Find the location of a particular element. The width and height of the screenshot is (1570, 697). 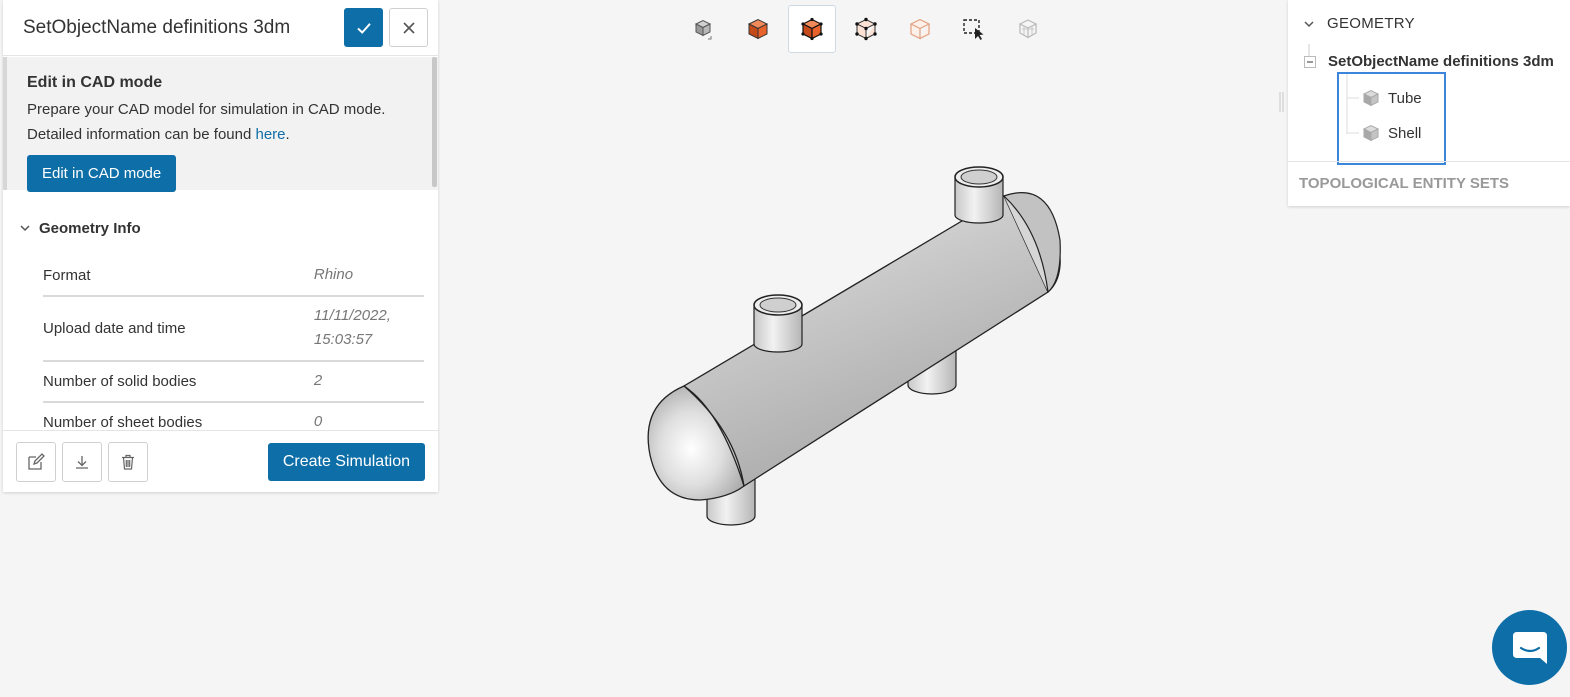

hidden-wireframe-button is located at coordinates (1028, 29).